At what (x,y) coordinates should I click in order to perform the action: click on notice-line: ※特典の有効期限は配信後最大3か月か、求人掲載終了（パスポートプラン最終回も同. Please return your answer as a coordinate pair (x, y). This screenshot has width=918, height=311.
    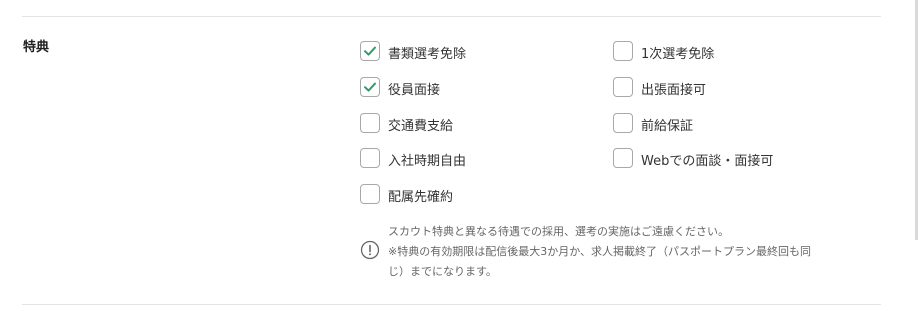
    Looking at the image, I should click on (599, 251).